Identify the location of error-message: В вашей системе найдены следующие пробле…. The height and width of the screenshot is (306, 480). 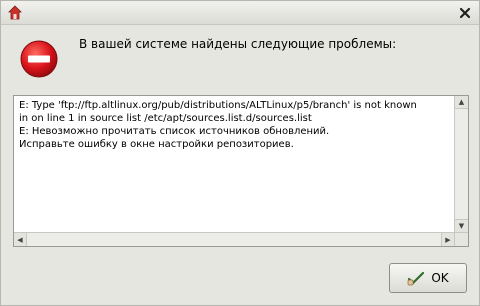
(238, 44).